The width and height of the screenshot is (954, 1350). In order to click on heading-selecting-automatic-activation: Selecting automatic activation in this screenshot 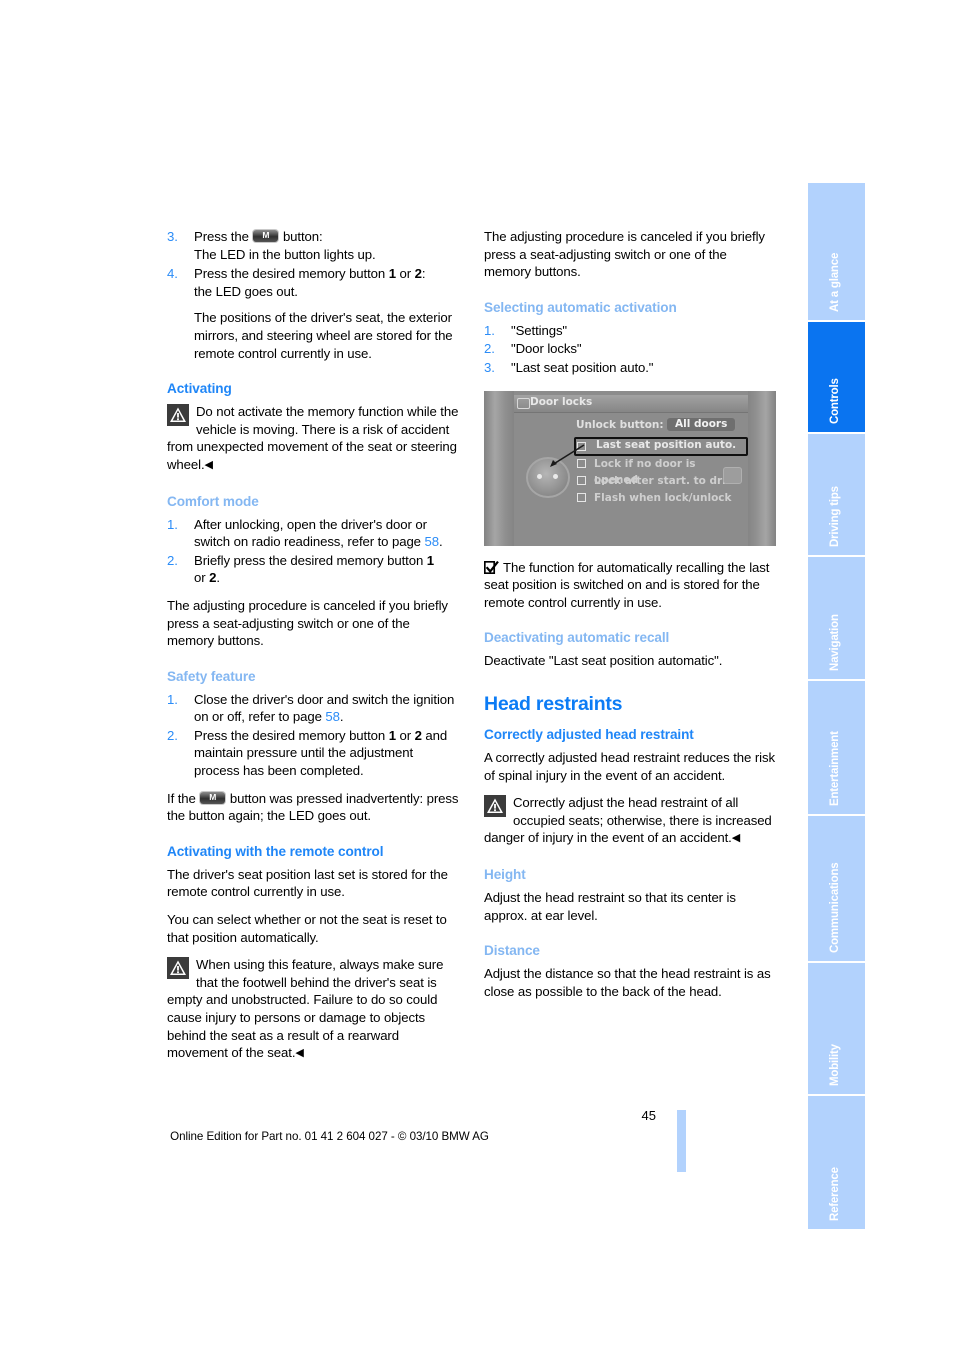, I will do `click(580, 307)`.